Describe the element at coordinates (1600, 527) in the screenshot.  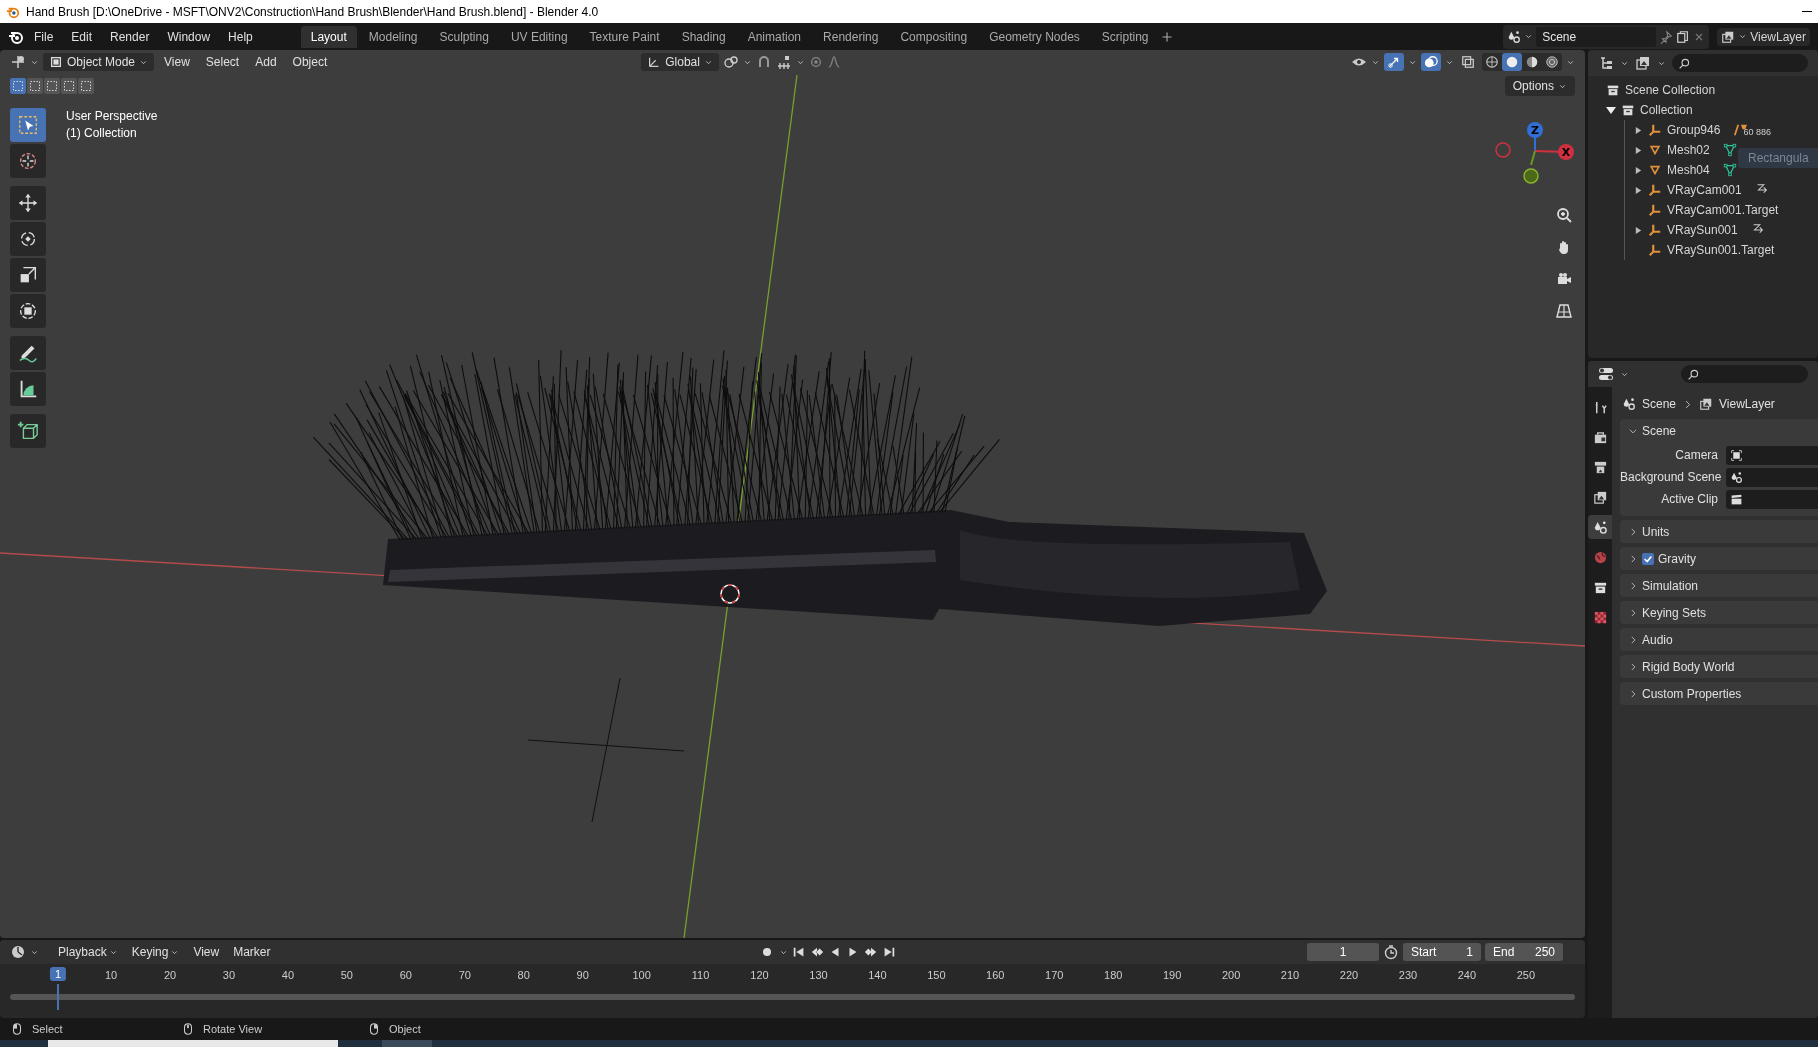
I see `properties-tab` at that location.